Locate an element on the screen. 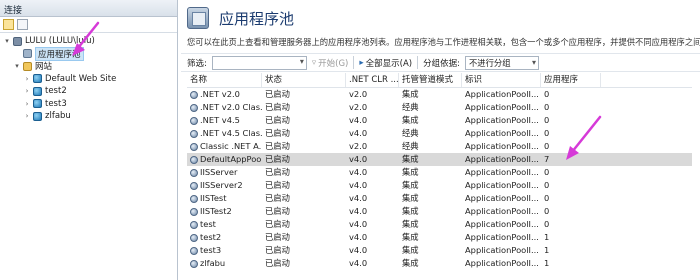 The height and width of the screenshot is (280, 700). start-page-icon is located at coordinates (8, 24).